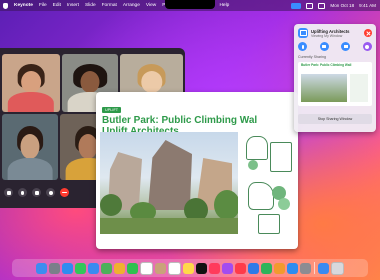  I want to click on menu-bar-status: Mon Oct 18 9:41 AM, so click(333, 5).